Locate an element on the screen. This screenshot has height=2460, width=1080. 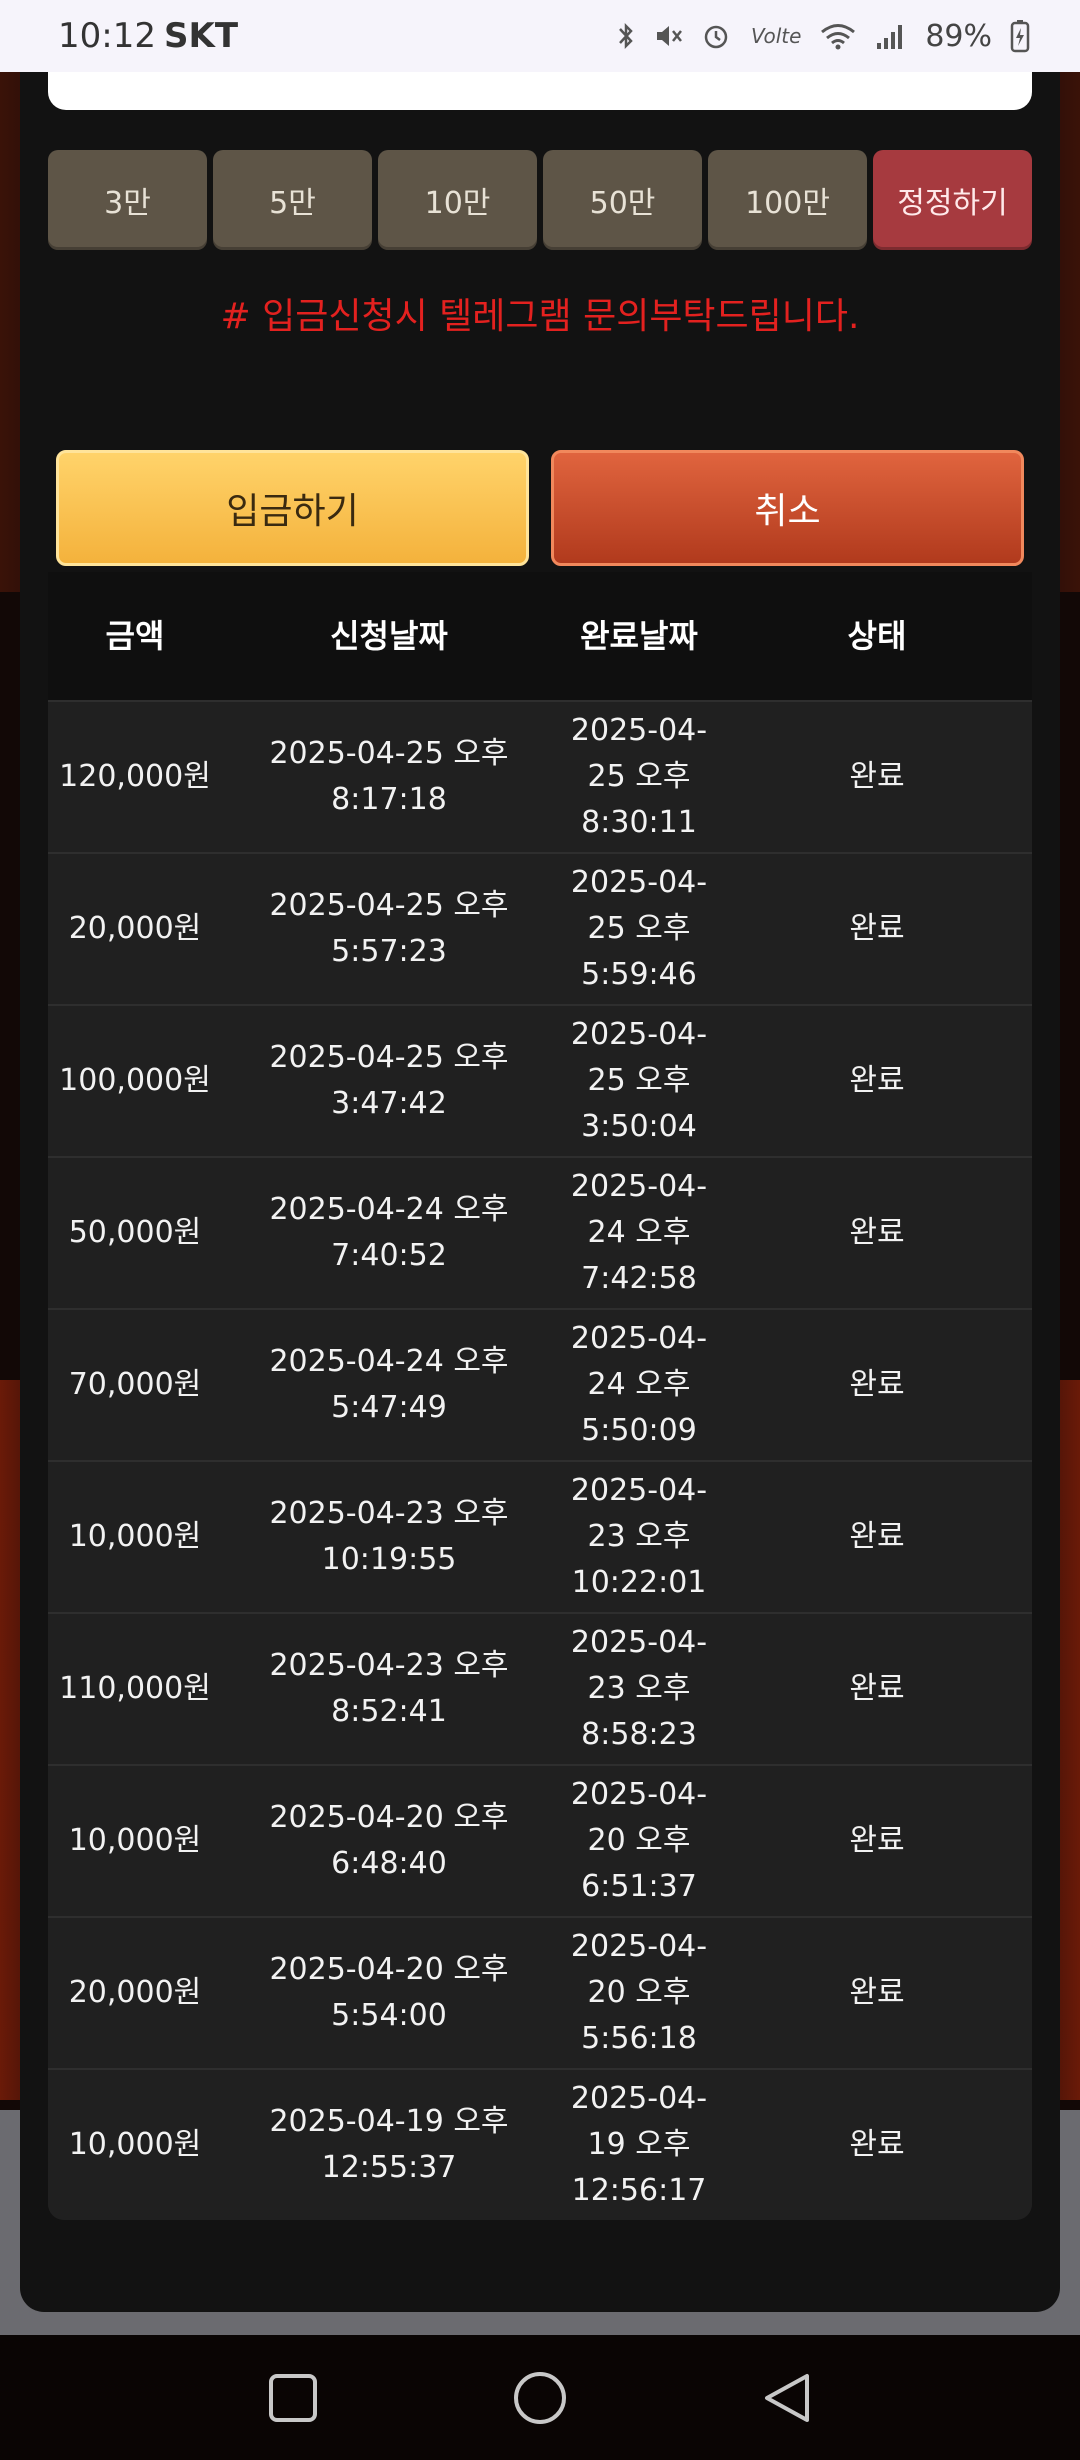
row-request-date: 2025-04-24 오후 5:47:49 is located at coordinates (389, 1384).